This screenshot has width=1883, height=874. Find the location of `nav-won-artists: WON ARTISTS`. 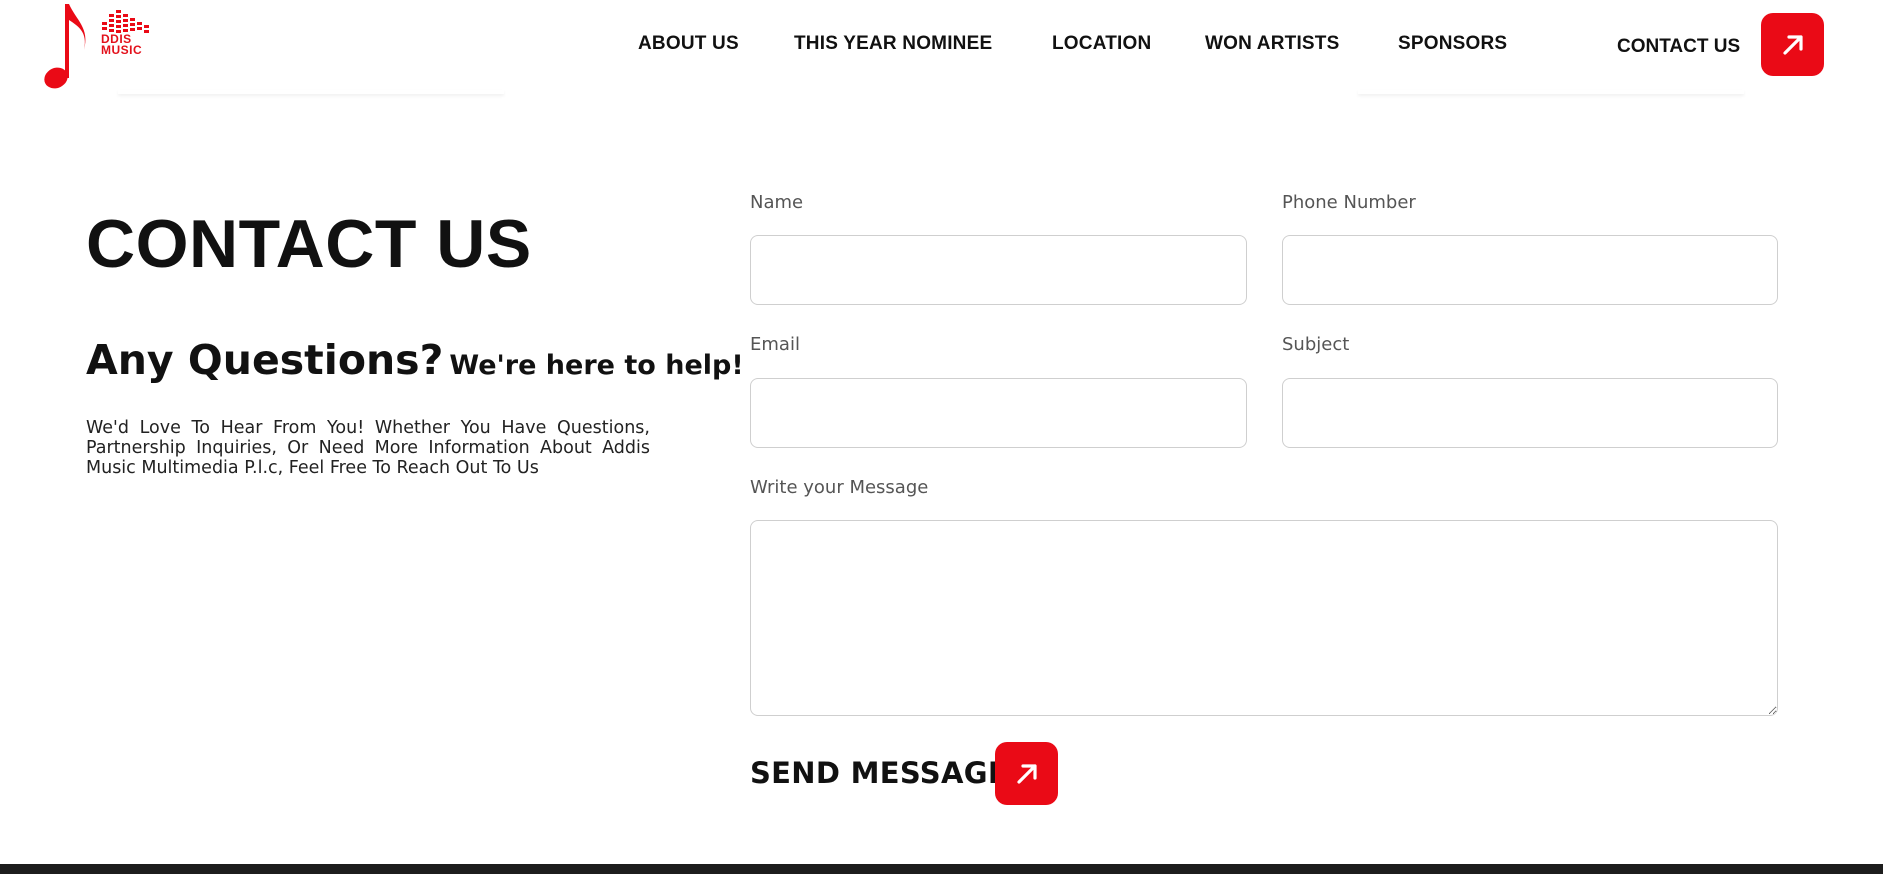

nav-won-artists: WON ARTISTS is located at coordinates (1272, 44).